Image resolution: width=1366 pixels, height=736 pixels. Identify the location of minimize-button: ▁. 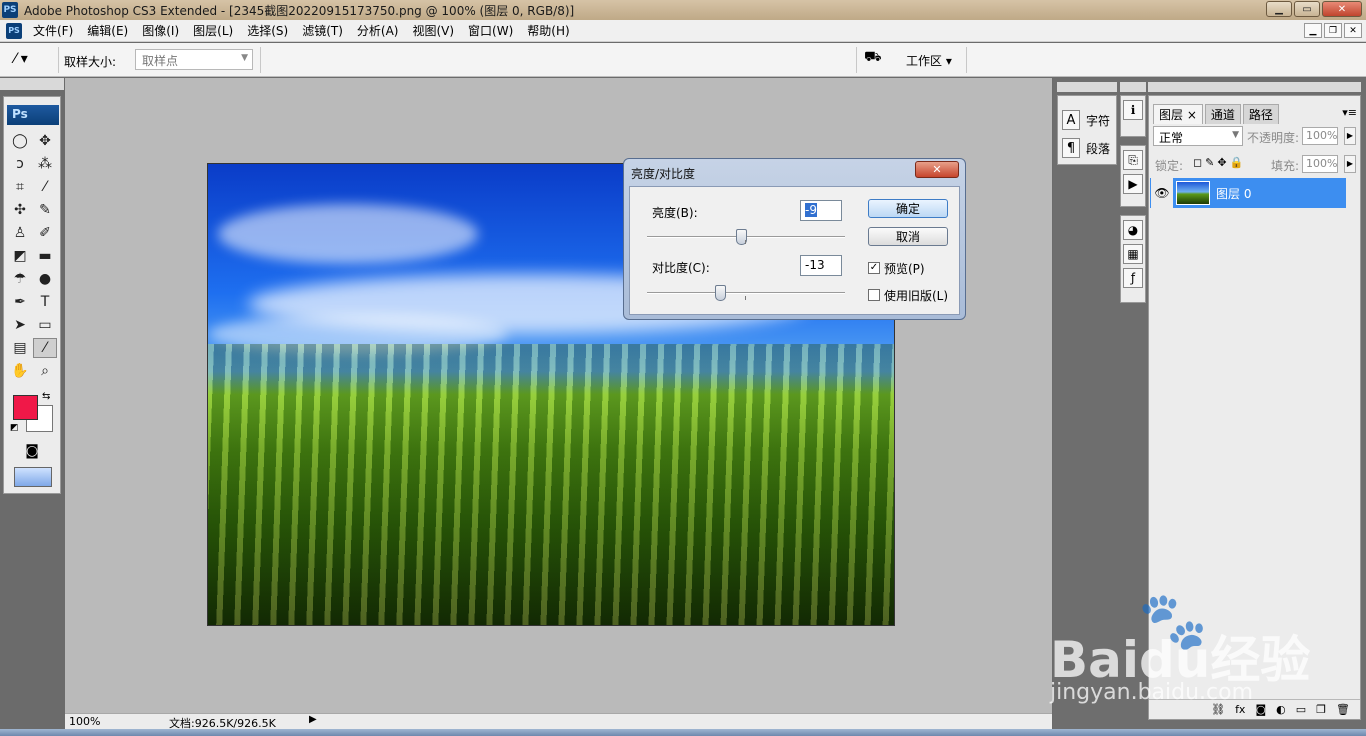
(1279, 9).